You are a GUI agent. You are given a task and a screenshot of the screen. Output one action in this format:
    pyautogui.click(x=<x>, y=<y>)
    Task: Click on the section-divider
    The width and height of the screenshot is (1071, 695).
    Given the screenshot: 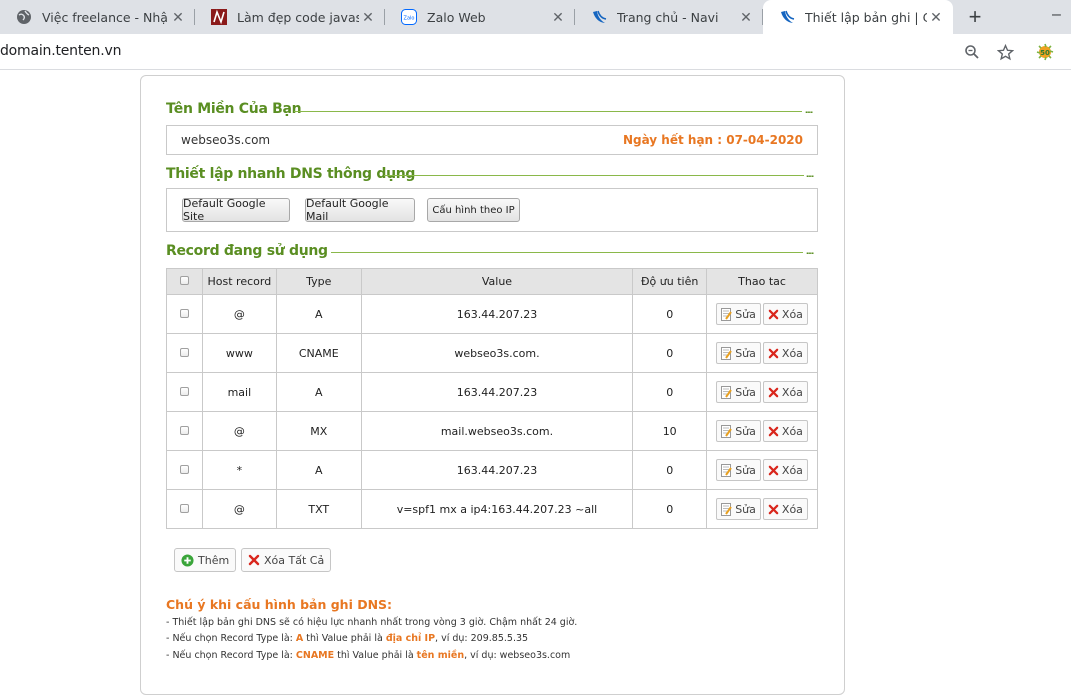 What is the action you would take?
    pyautogui.click(x=548, y=111)
    